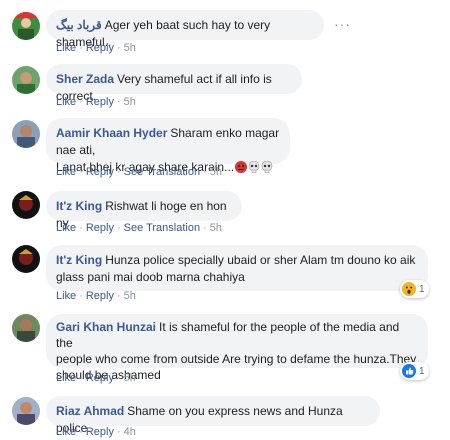  I want to click on comment-author: قرباد بیگ, so click(79, 25).